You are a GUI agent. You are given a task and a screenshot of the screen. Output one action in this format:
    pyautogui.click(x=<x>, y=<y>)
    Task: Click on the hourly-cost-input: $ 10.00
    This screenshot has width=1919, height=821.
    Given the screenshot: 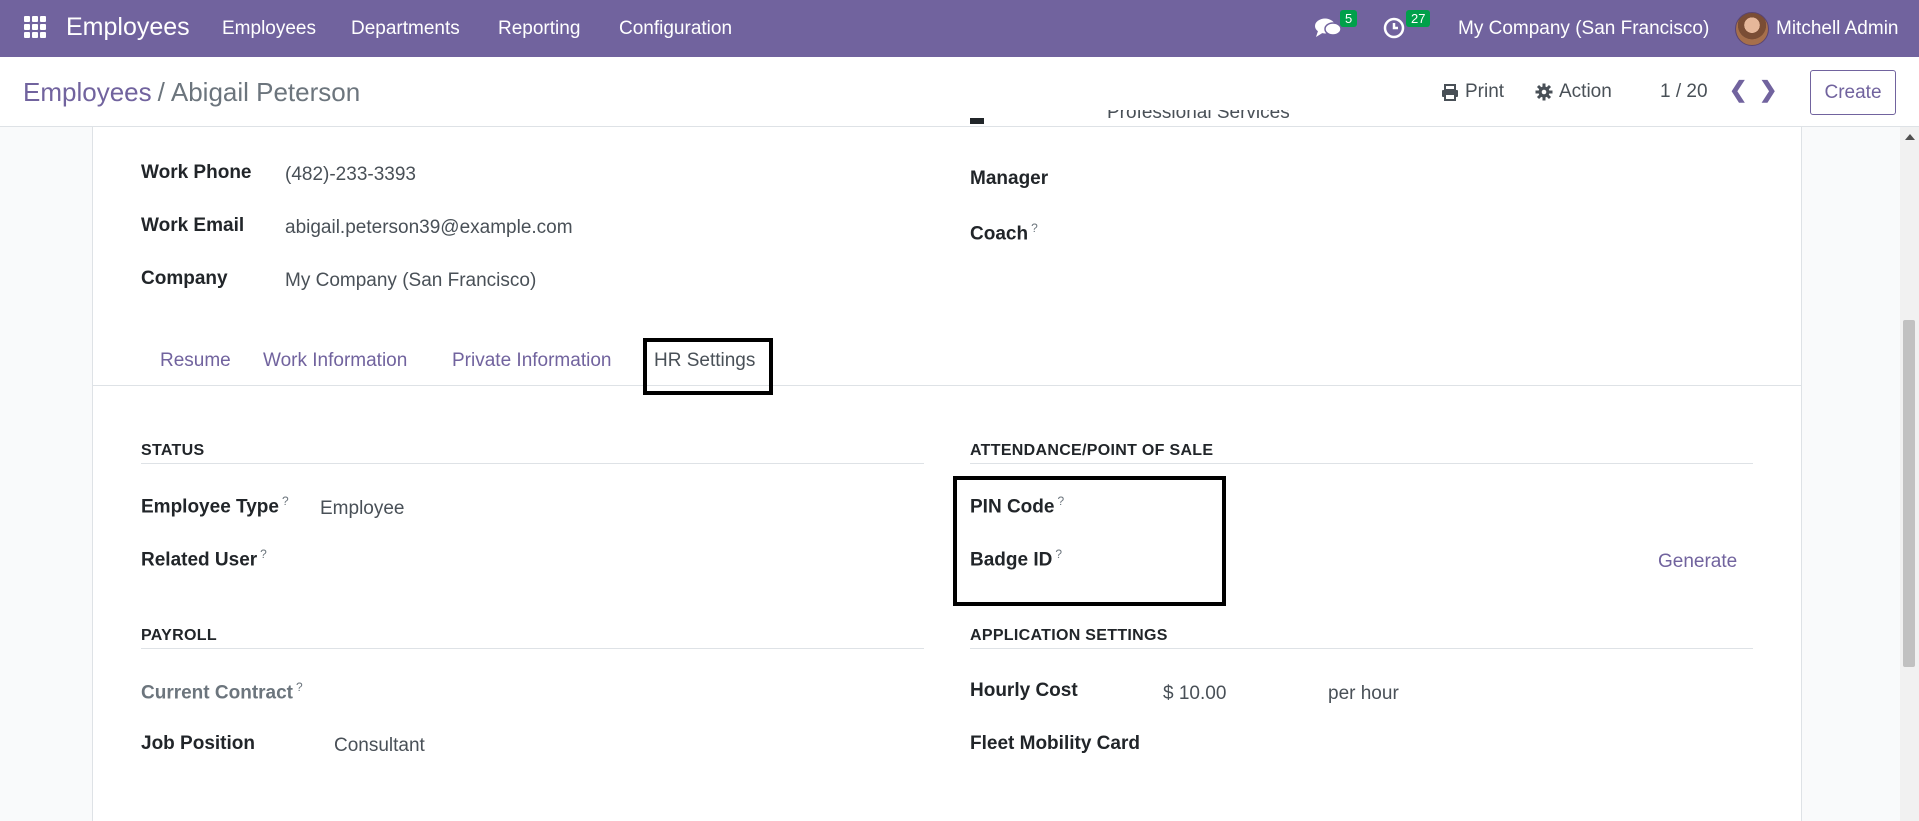 What is the action you would take?
    pyautogui.click(x=1194, y=694)
    